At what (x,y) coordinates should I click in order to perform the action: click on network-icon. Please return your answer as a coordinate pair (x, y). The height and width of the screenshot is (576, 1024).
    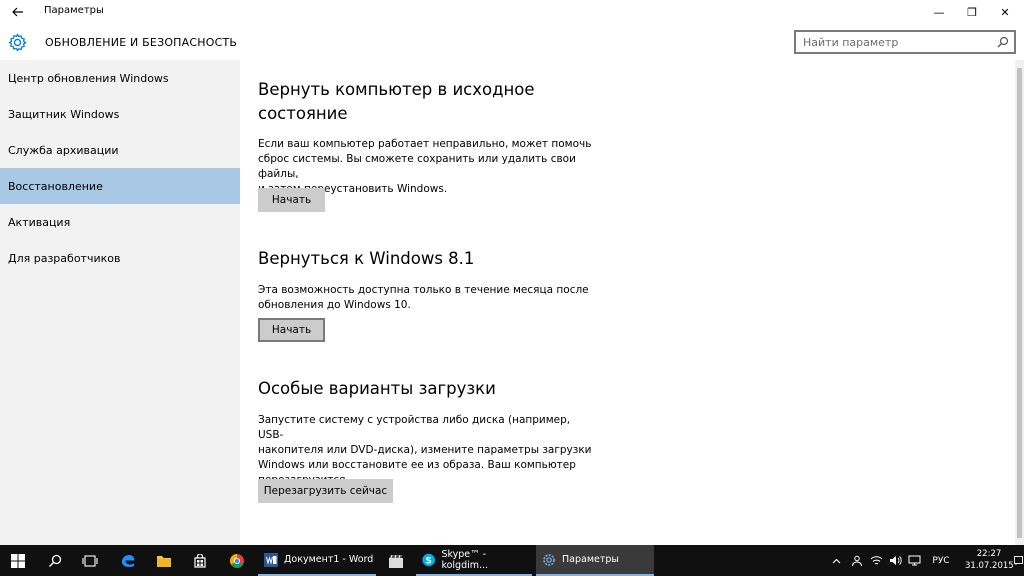
    Looking at the image, I should click on (914, 560).